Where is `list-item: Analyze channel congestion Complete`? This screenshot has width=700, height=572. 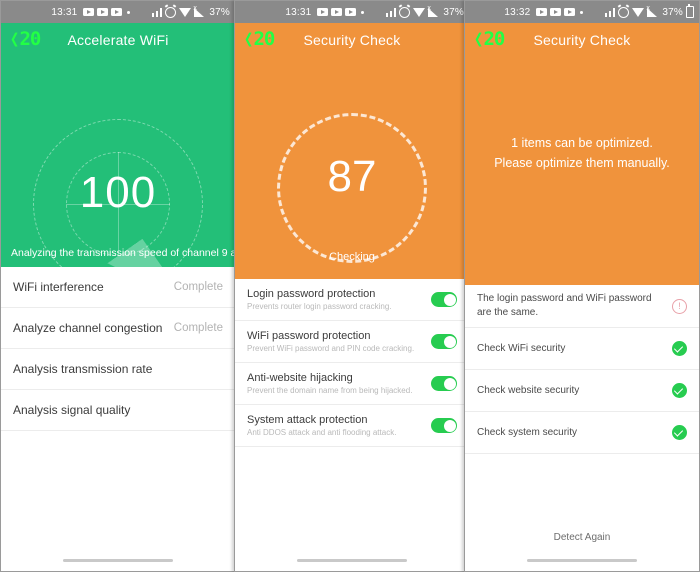
list-item: Analyze channel congestion Complete is located at coordinates (118, 328).